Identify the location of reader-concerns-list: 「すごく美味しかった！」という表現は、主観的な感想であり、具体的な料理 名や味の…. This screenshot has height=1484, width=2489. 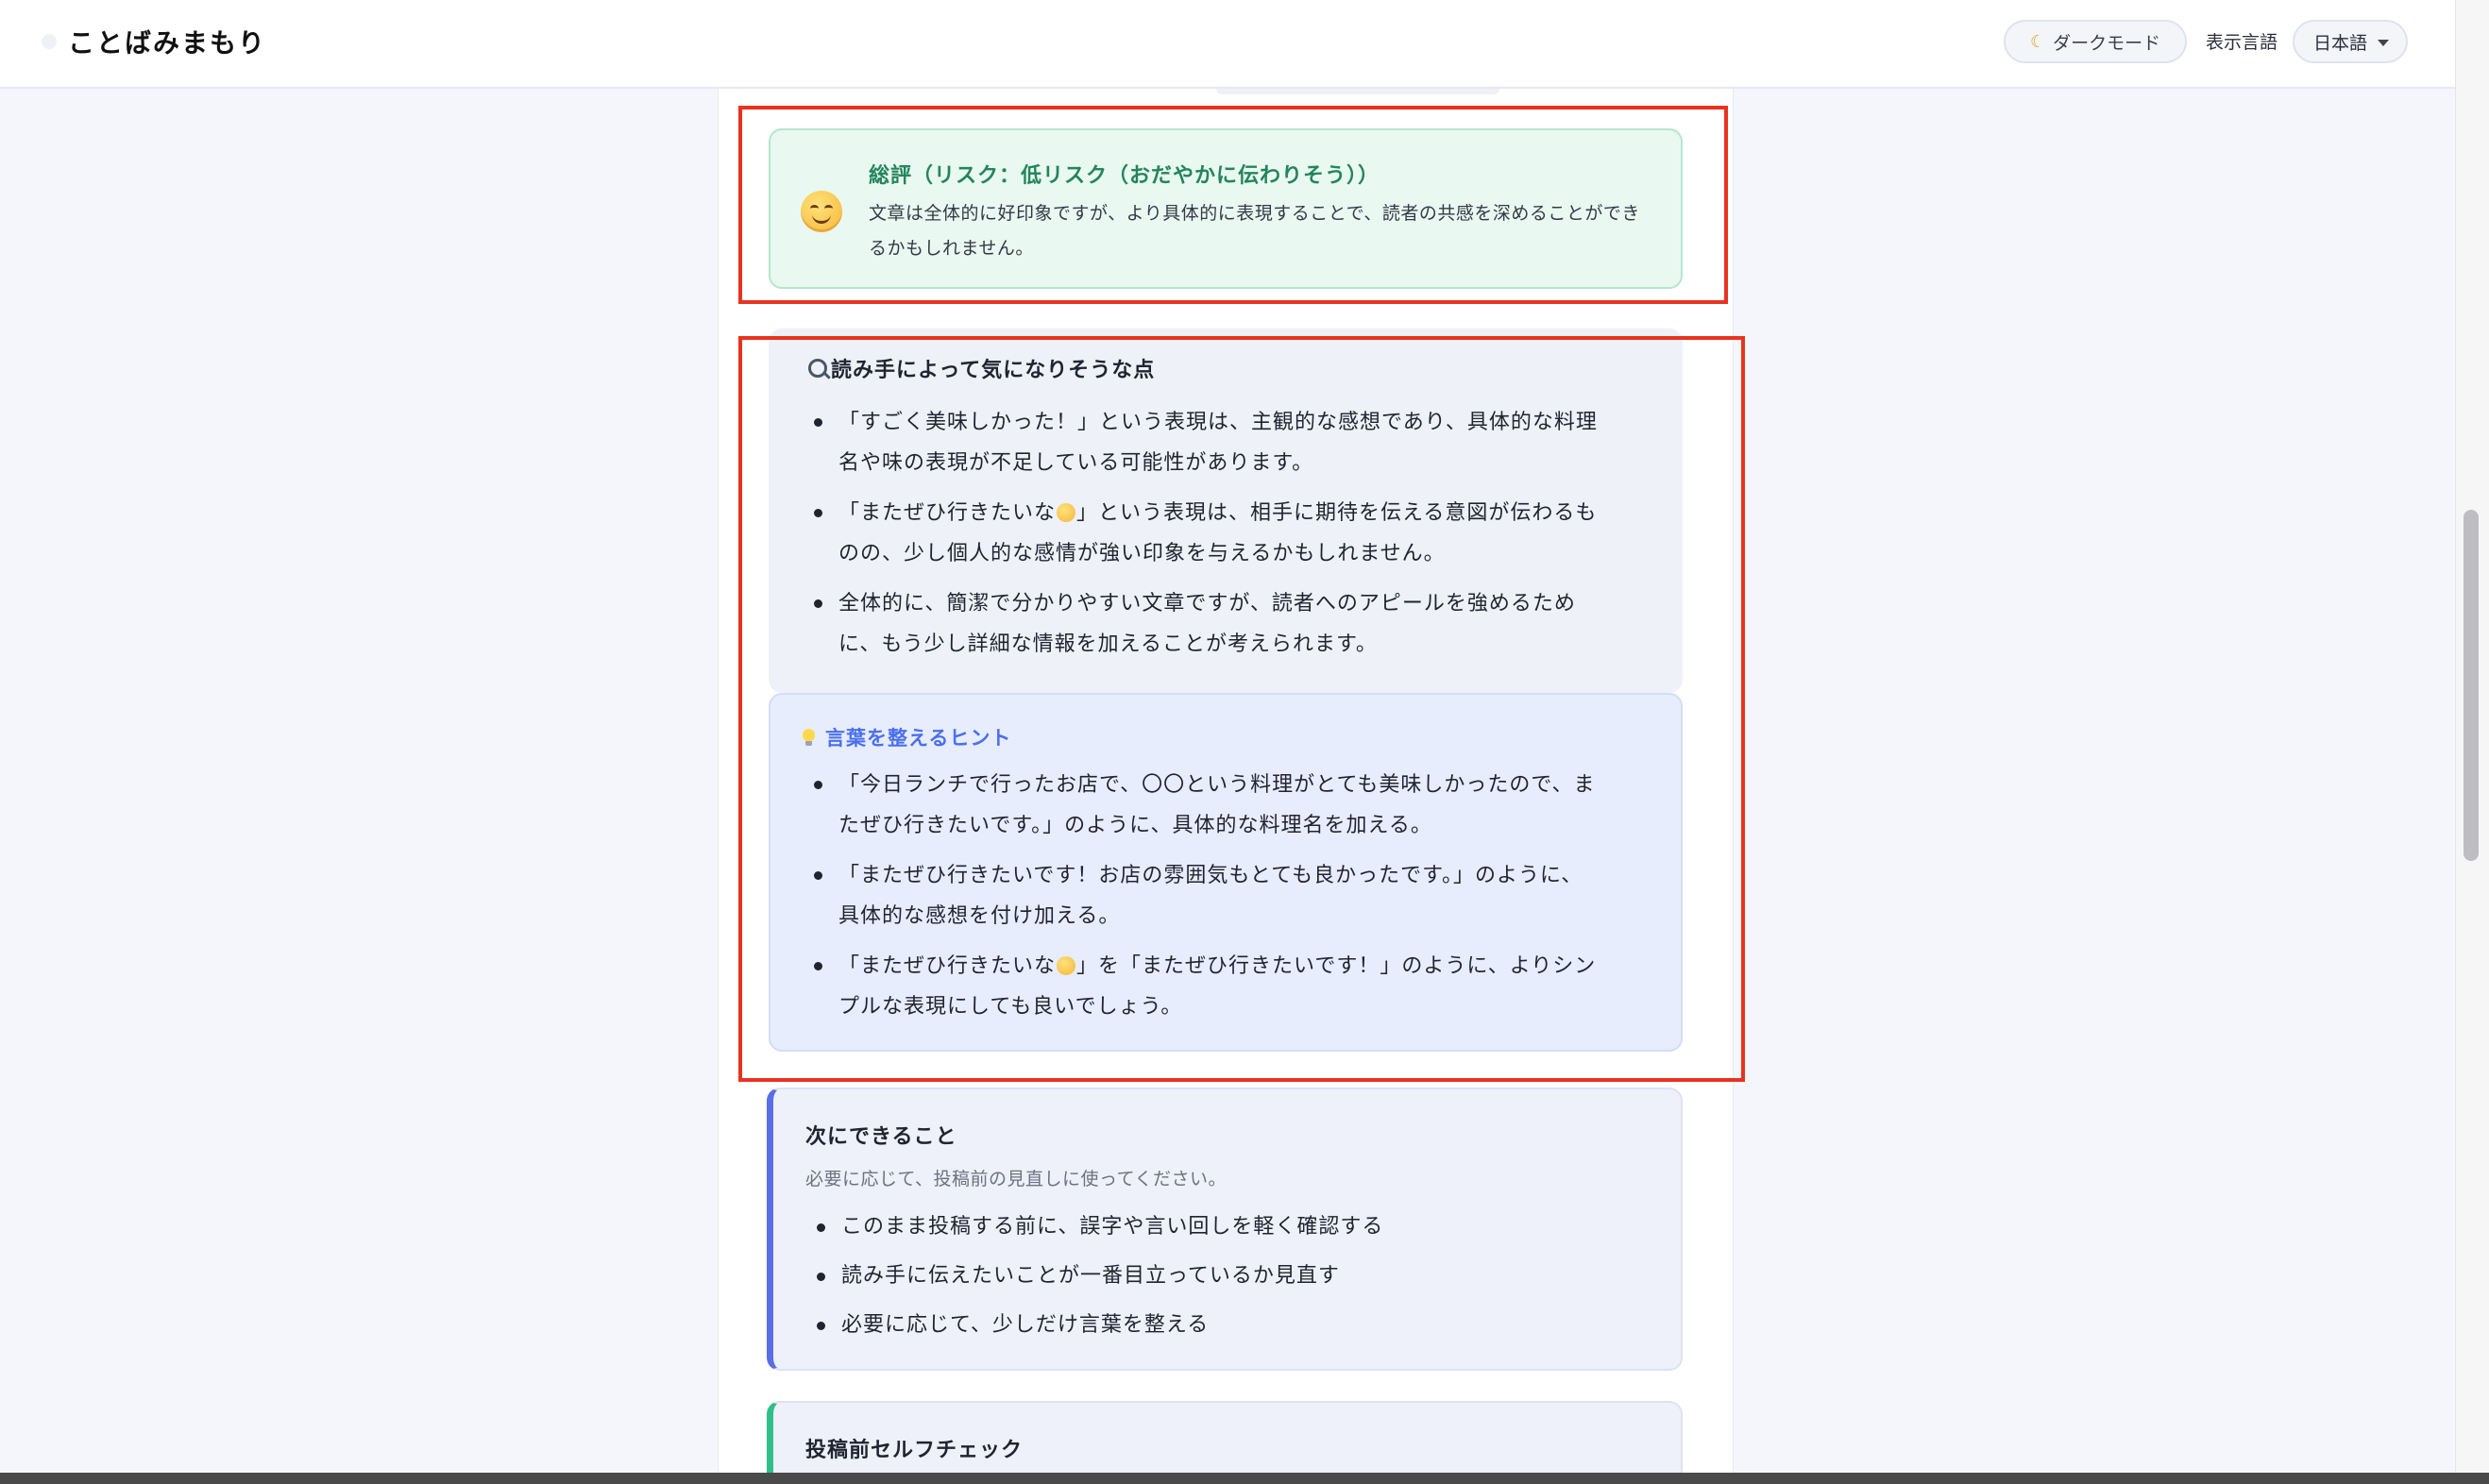
(1241, 533).